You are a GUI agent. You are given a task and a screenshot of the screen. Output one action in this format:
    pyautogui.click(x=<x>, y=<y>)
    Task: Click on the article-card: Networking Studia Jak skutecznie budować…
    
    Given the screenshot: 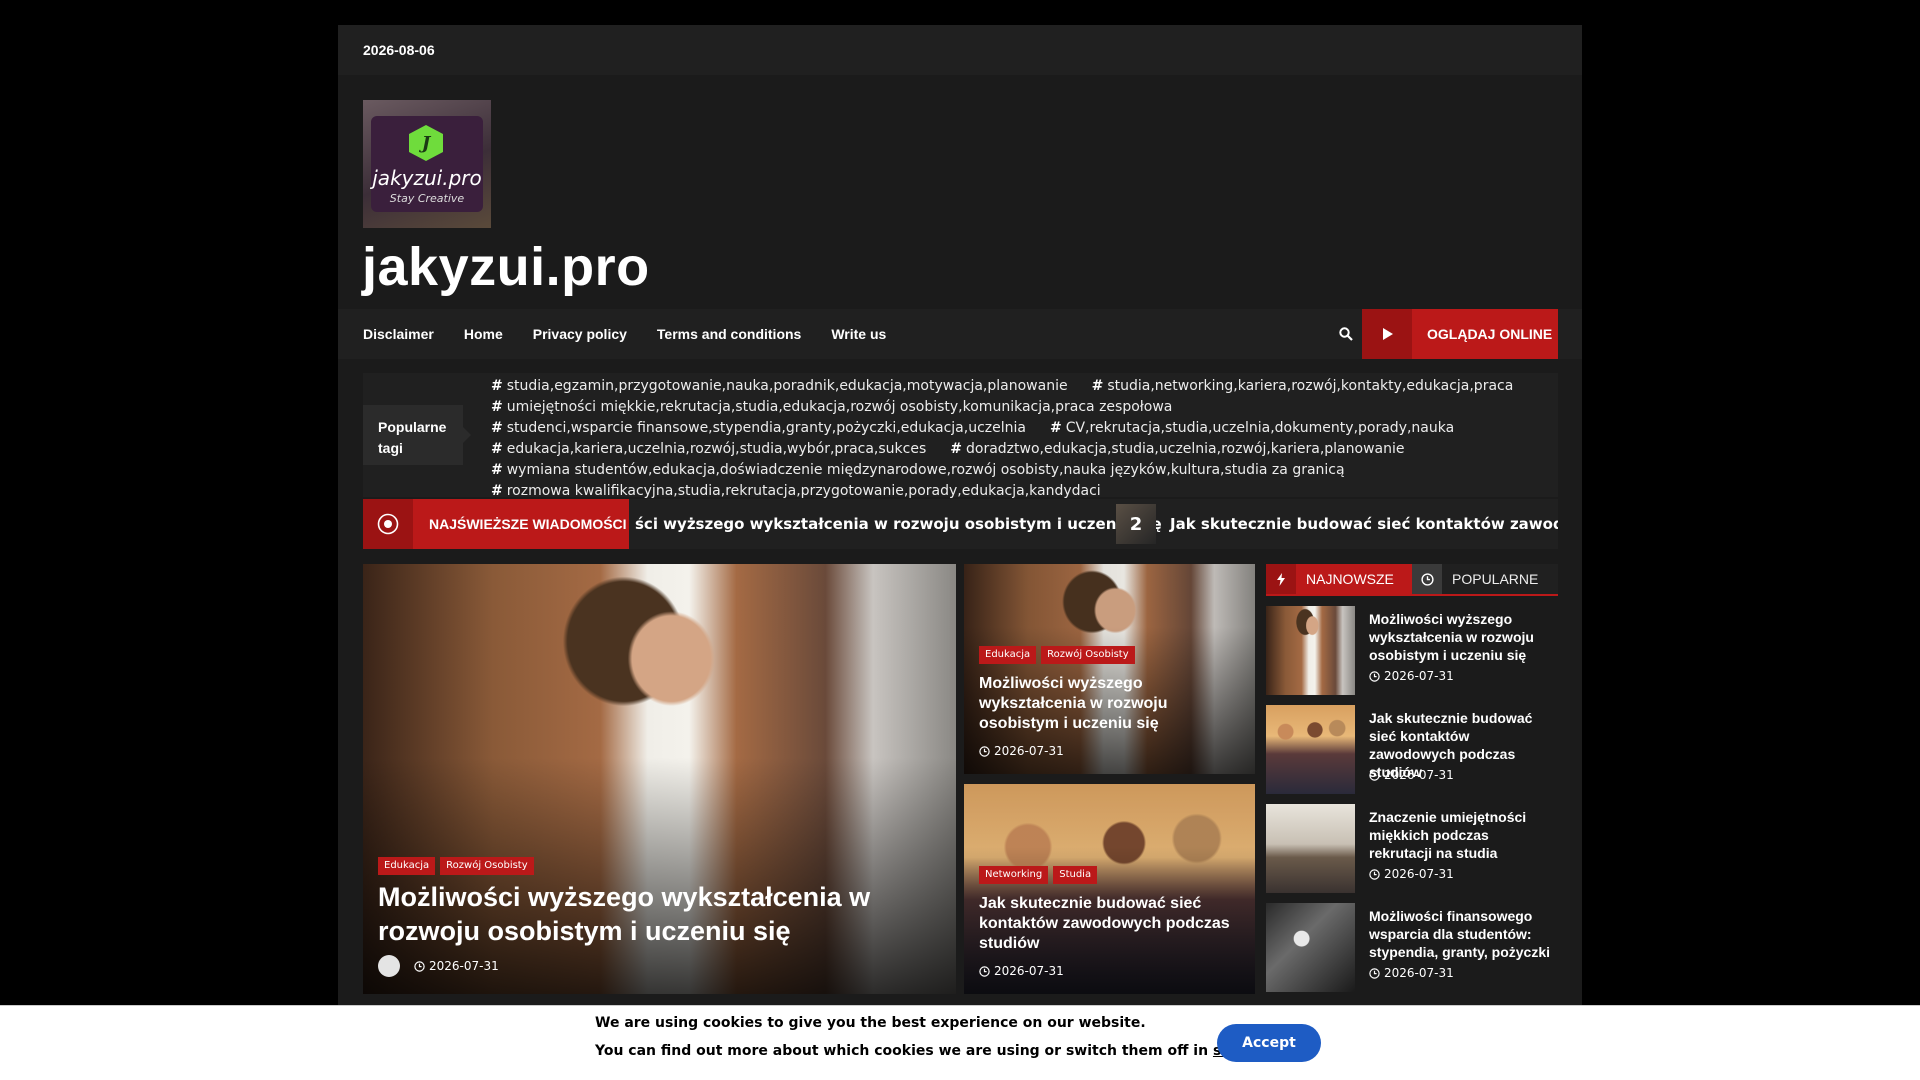 What is the action you would take?
    pyautogui.click(x=1109, y=889)
    